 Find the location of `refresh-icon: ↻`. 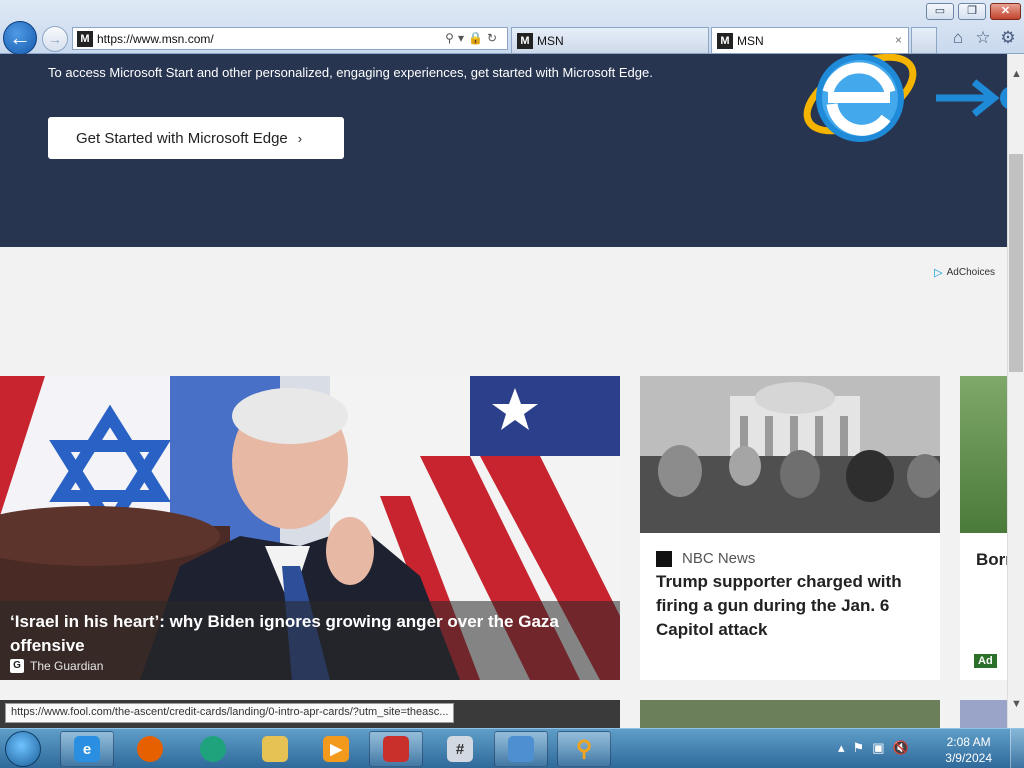

refresh-icon: ↻ is located at coordinates (494, 38).